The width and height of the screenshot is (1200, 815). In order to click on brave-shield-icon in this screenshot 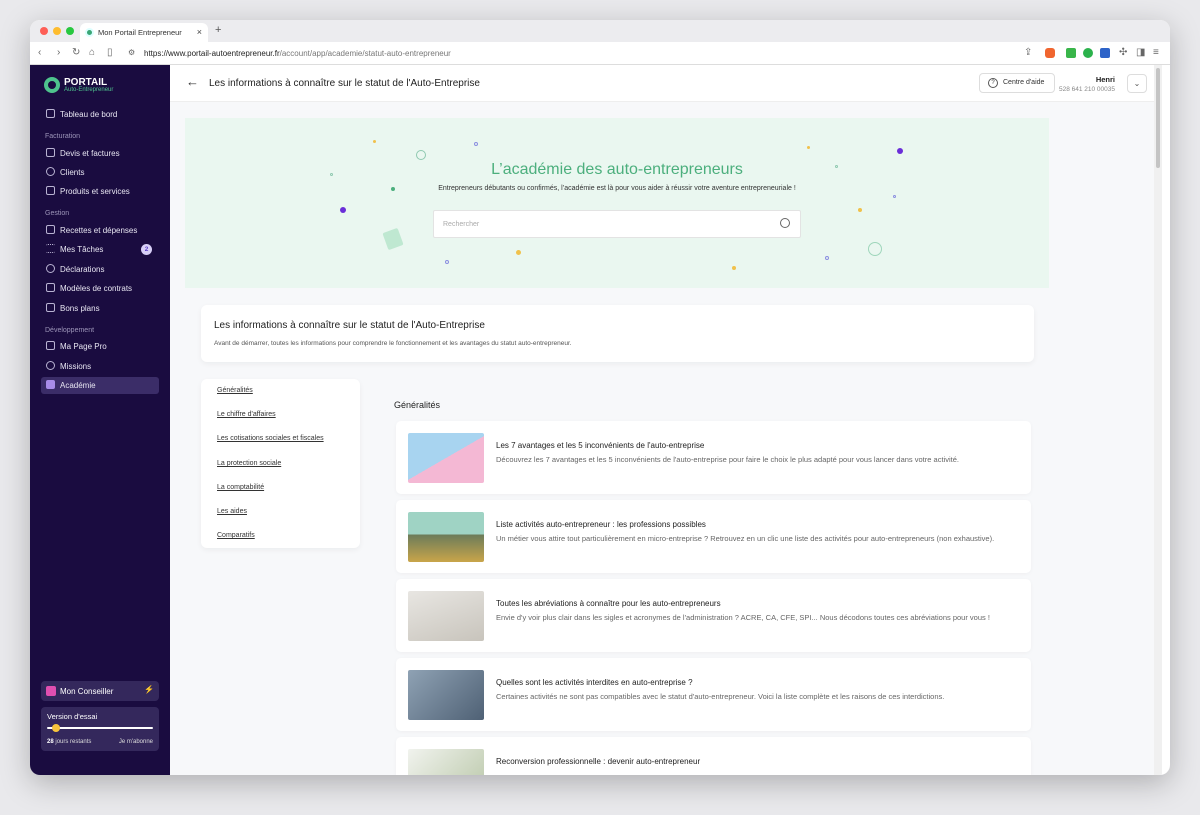, I will do `click(1050, 53)`.